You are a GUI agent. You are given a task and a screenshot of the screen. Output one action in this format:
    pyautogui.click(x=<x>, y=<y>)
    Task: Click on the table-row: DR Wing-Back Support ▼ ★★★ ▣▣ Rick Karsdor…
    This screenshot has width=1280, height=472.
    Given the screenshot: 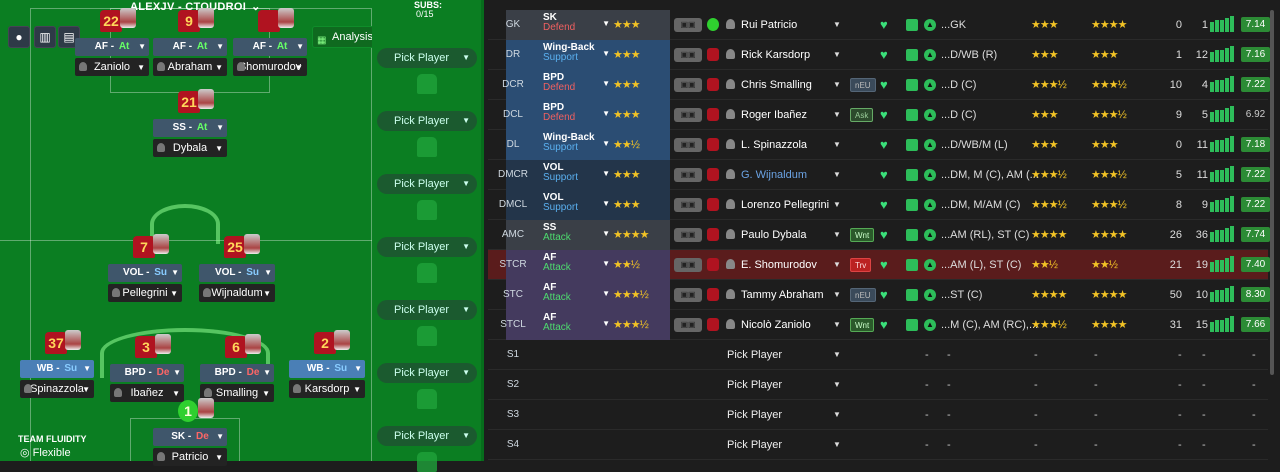 What is the action you would take?
    pyautogui.click(x=879, y=55)
    